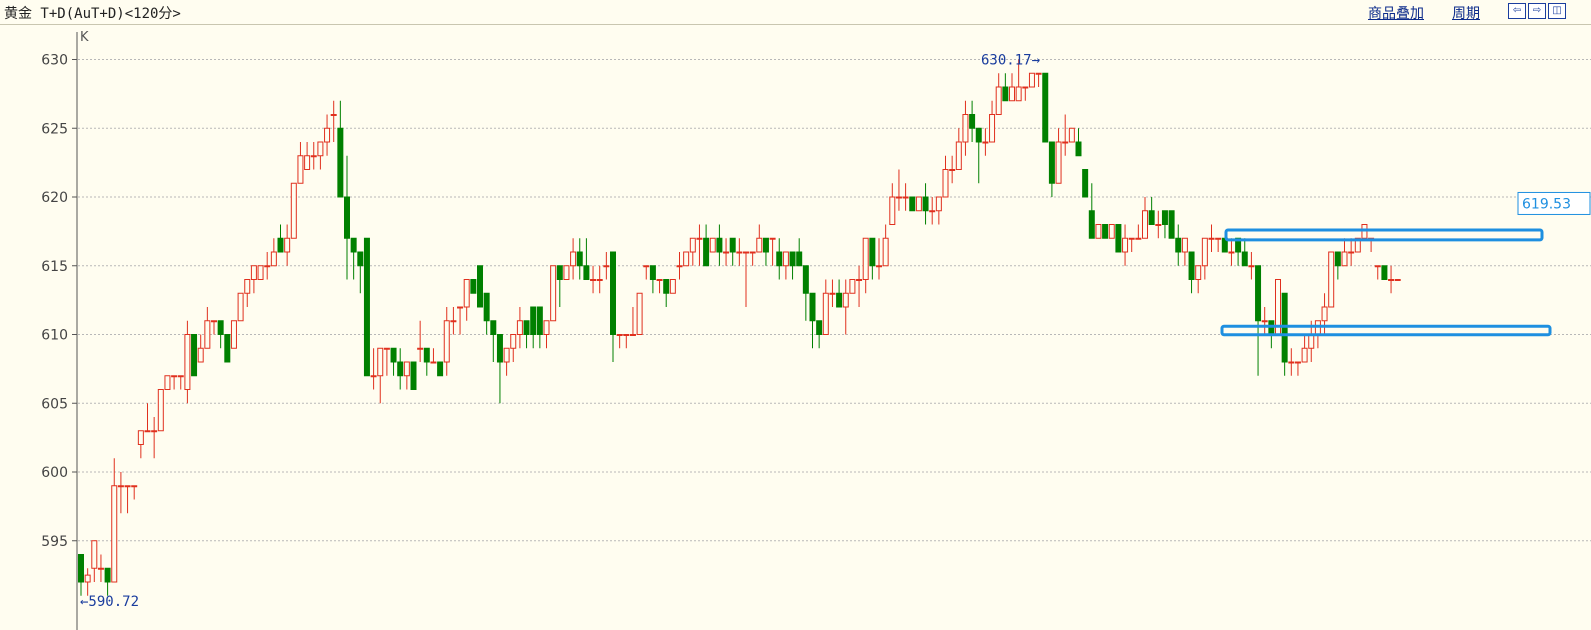  What do you see at coordinates (1557, 11) in the screenshot?
I see `panel-icon: ◫` at bounding box center [1557, 11].